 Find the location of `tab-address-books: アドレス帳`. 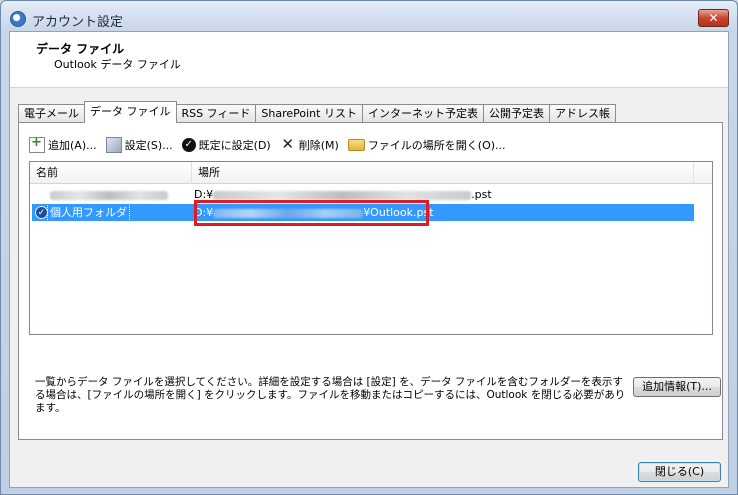

tab-address-books: アドレス帳 is located at coordinates (582, 113).